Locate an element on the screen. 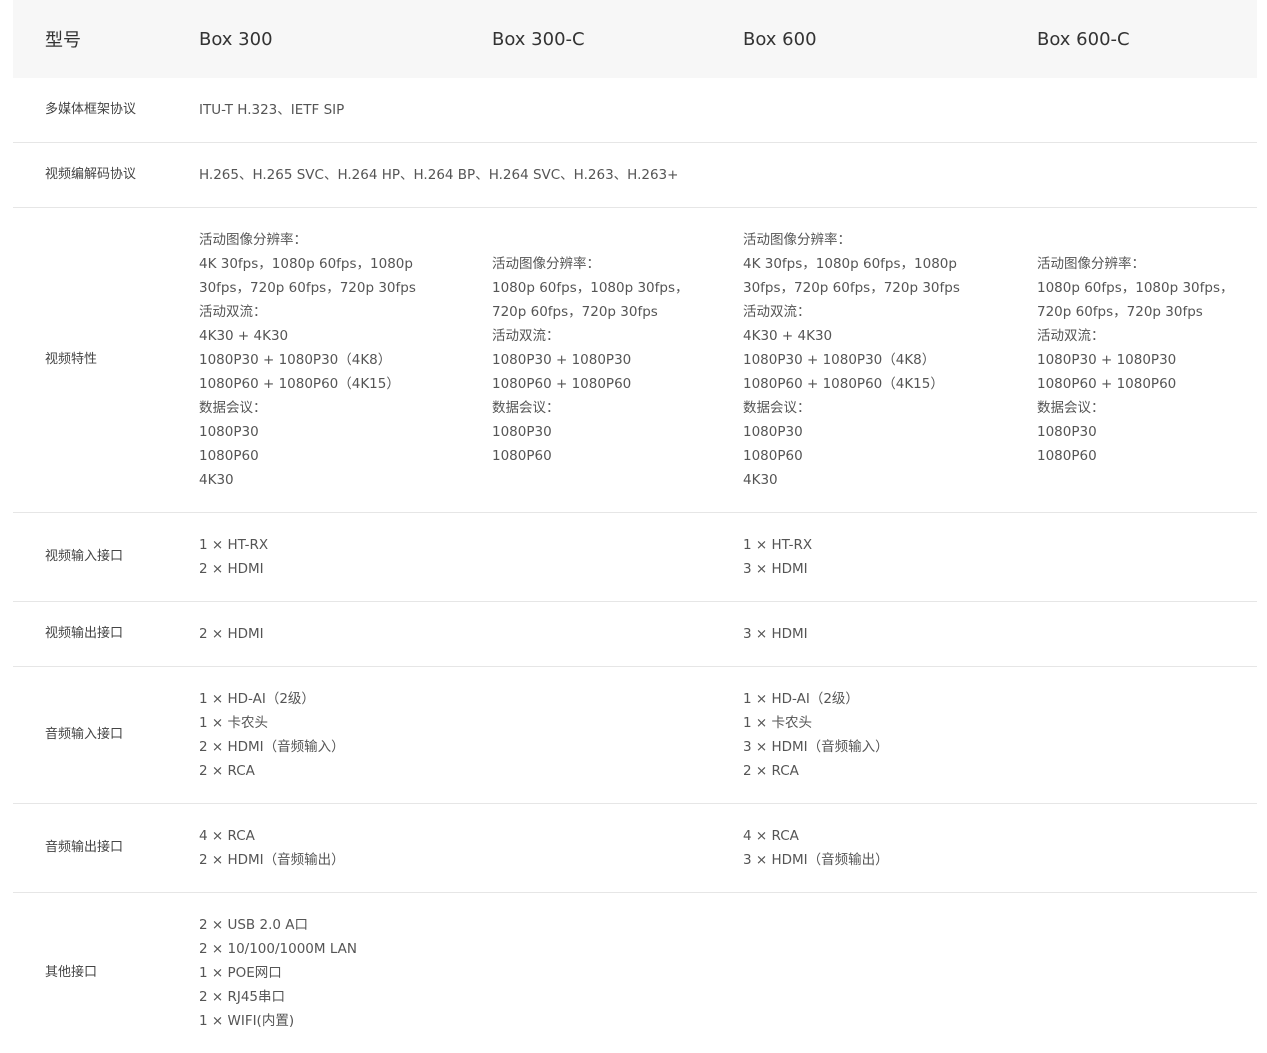 The height and width of the screenshot is (1053, 1267). cell-audio-output-box600: 4 × RCA3 × HDMI（音频输出） is located at coordinates (1000, 848).